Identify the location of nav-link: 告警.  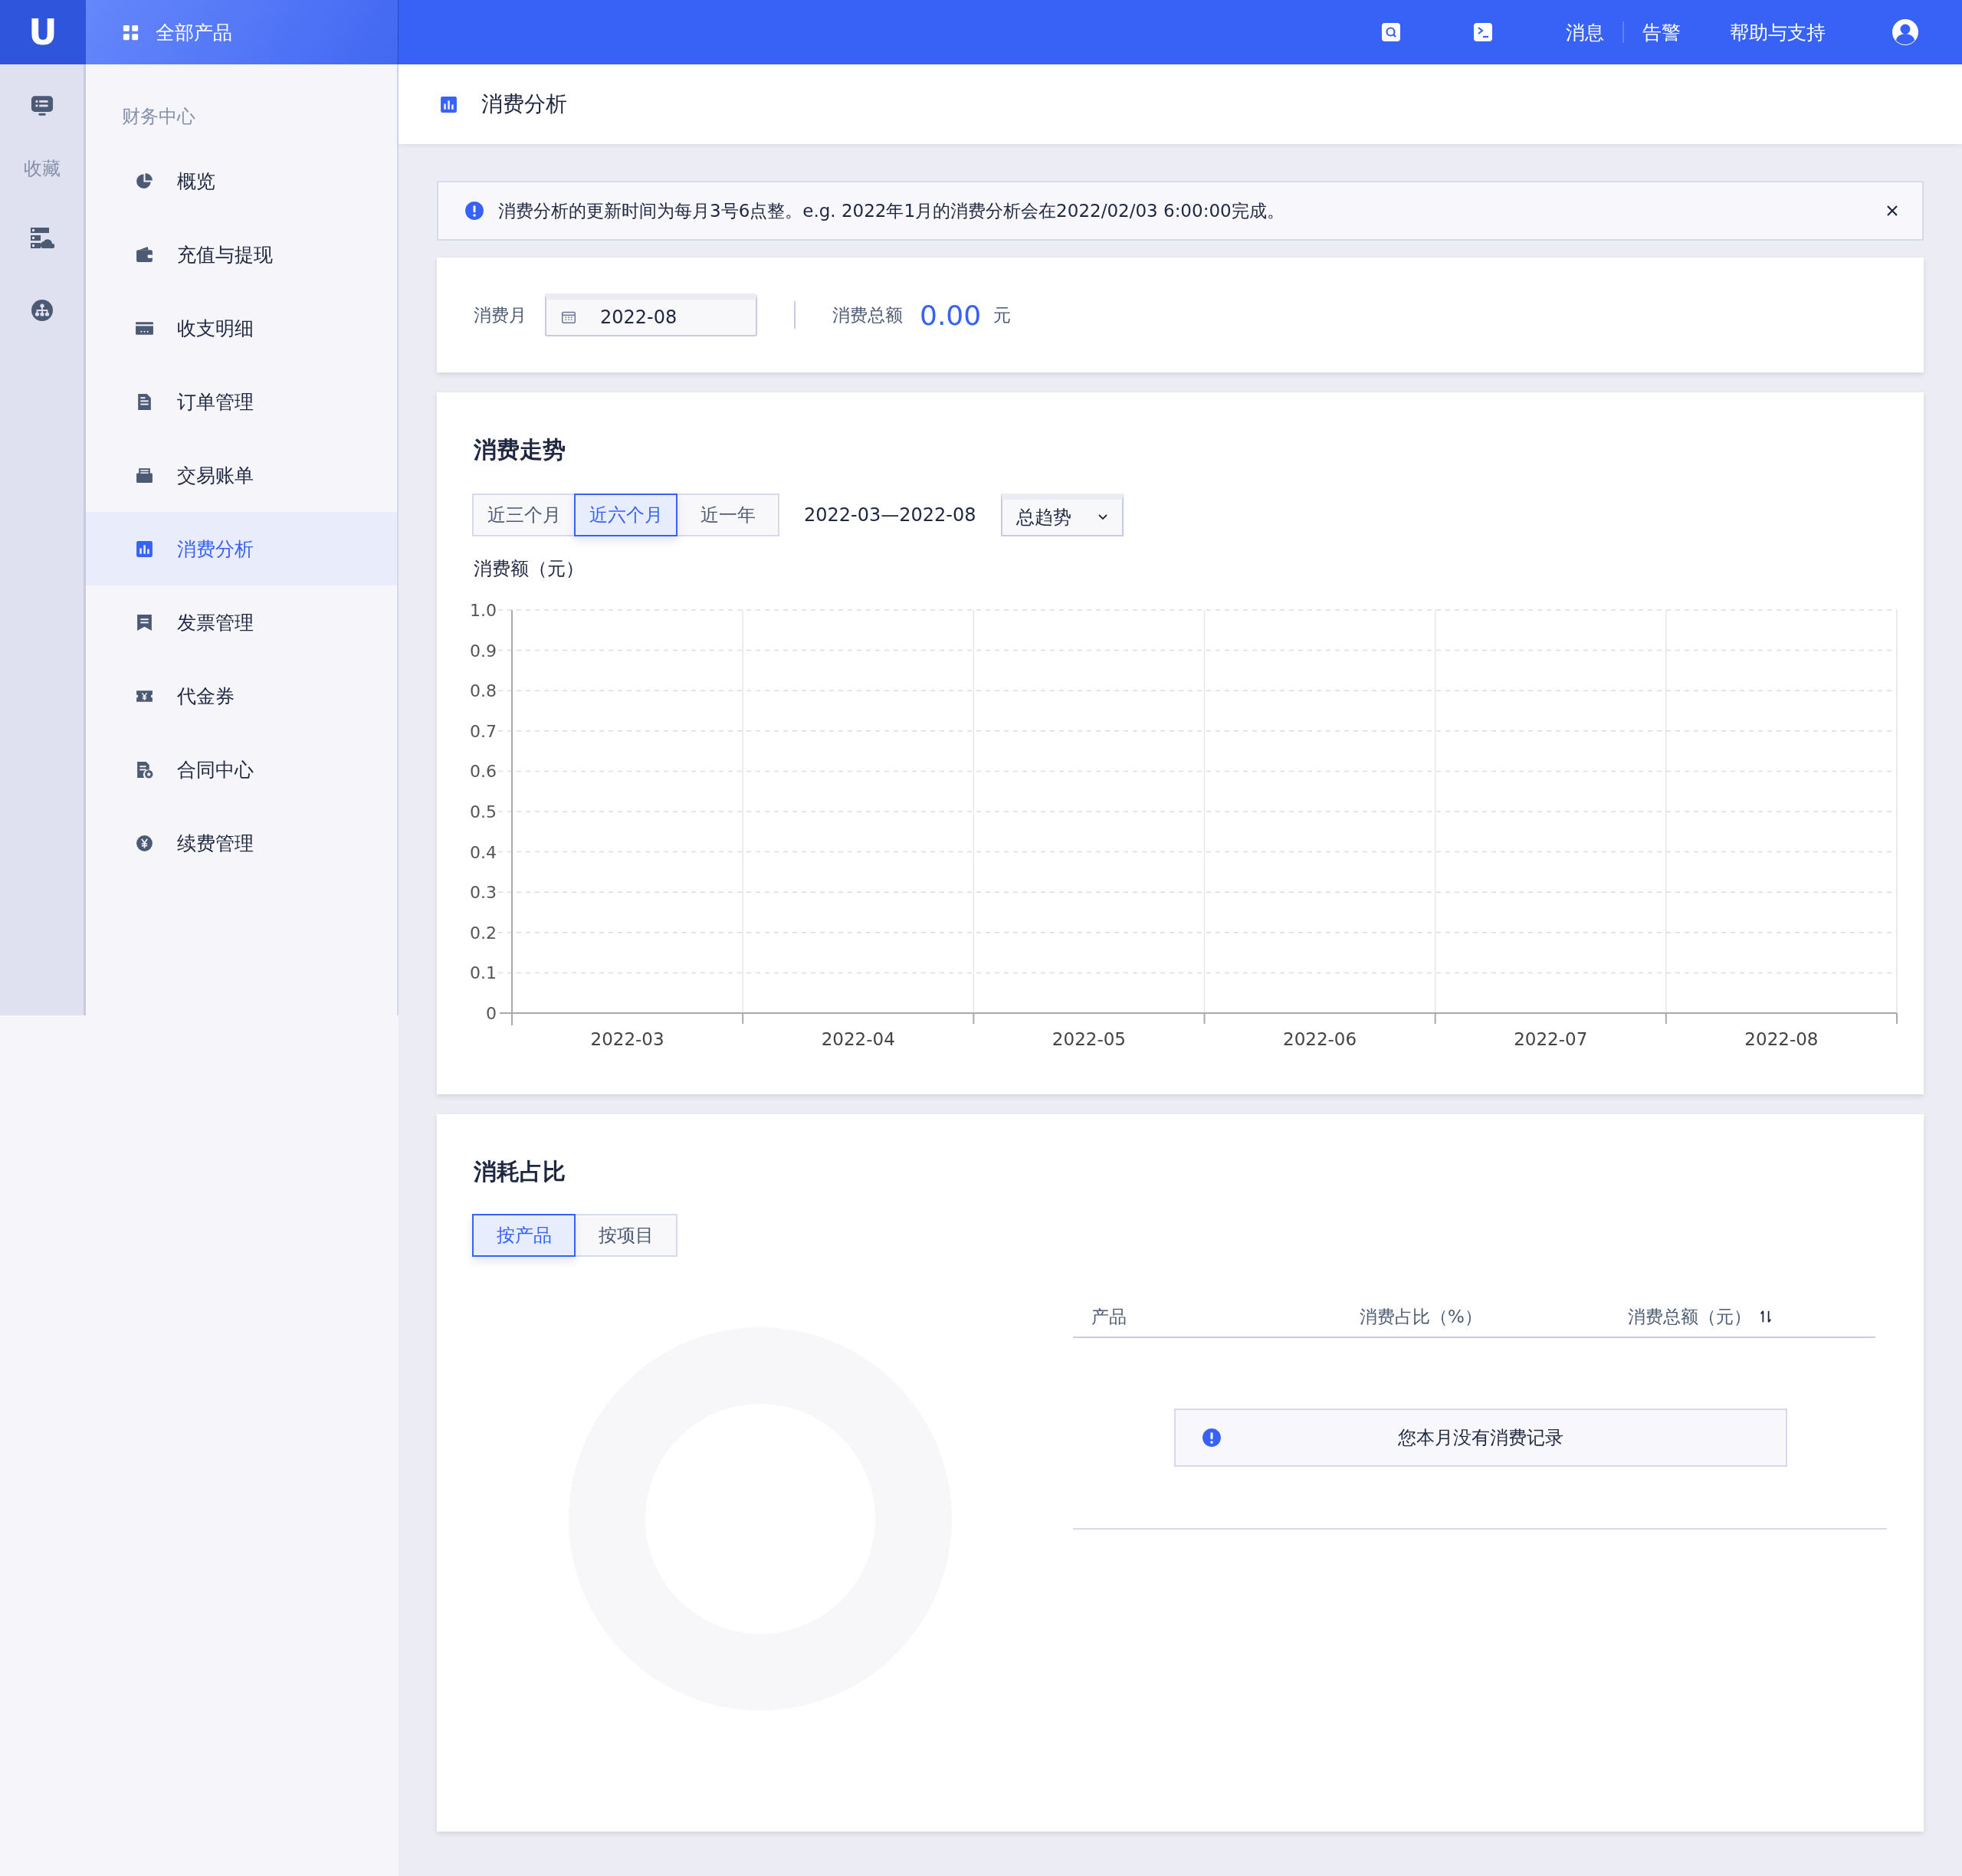
(1667, 32).